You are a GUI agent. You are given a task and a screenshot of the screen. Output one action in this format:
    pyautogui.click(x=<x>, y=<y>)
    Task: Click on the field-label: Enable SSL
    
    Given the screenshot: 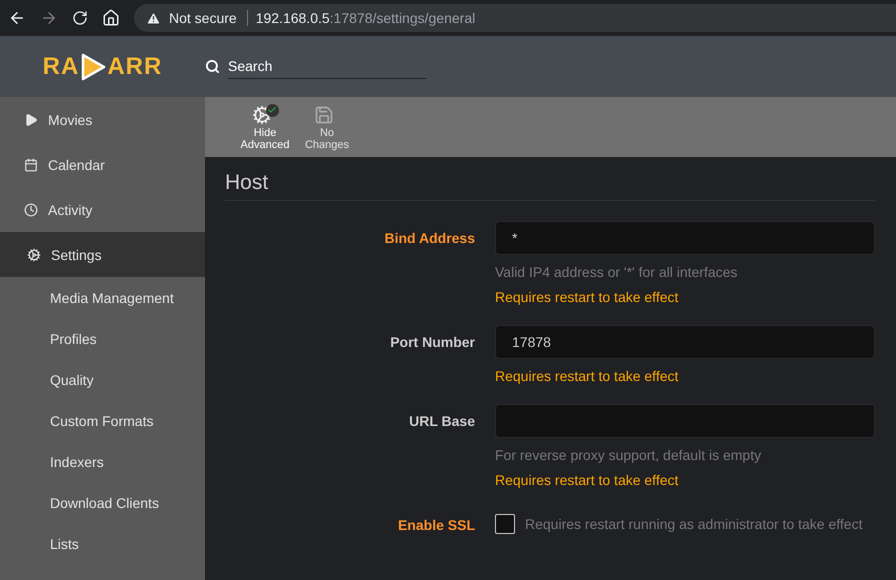 What is the action you would take?
    pyautogui.click(x=435, y=525)
    